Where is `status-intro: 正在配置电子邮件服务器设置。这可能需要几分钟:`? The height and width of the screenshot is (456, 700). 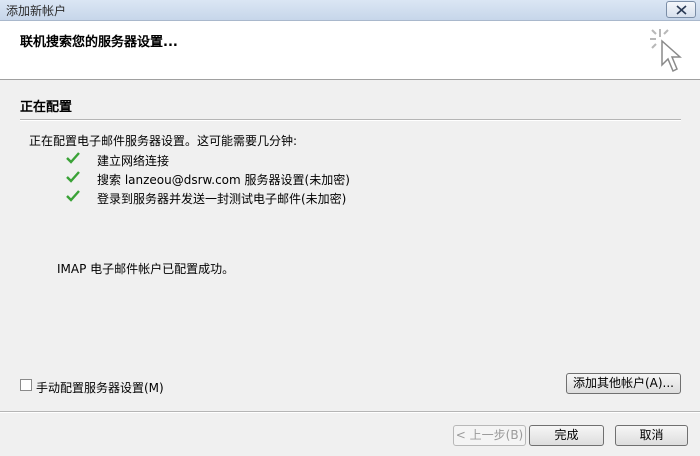 status-intro: 正在配置电子邮件服务器设置。这可能需要几分钟: is located at coordinates (163, 141).